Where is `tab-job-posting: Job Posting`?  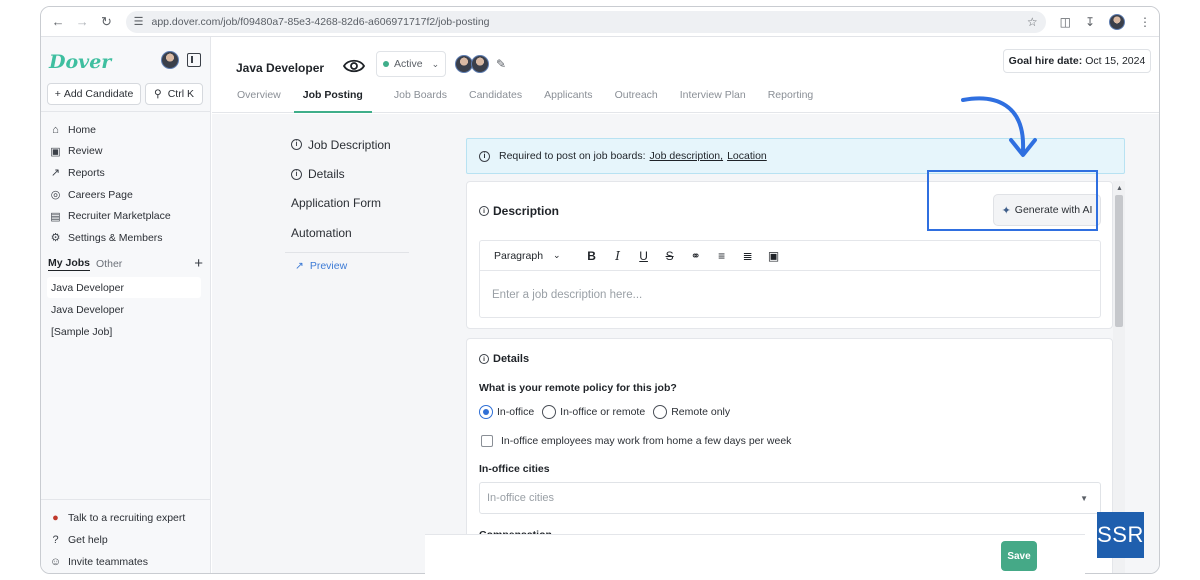
tab-job-posting: Job Posting is located at coordinates (332, 100).